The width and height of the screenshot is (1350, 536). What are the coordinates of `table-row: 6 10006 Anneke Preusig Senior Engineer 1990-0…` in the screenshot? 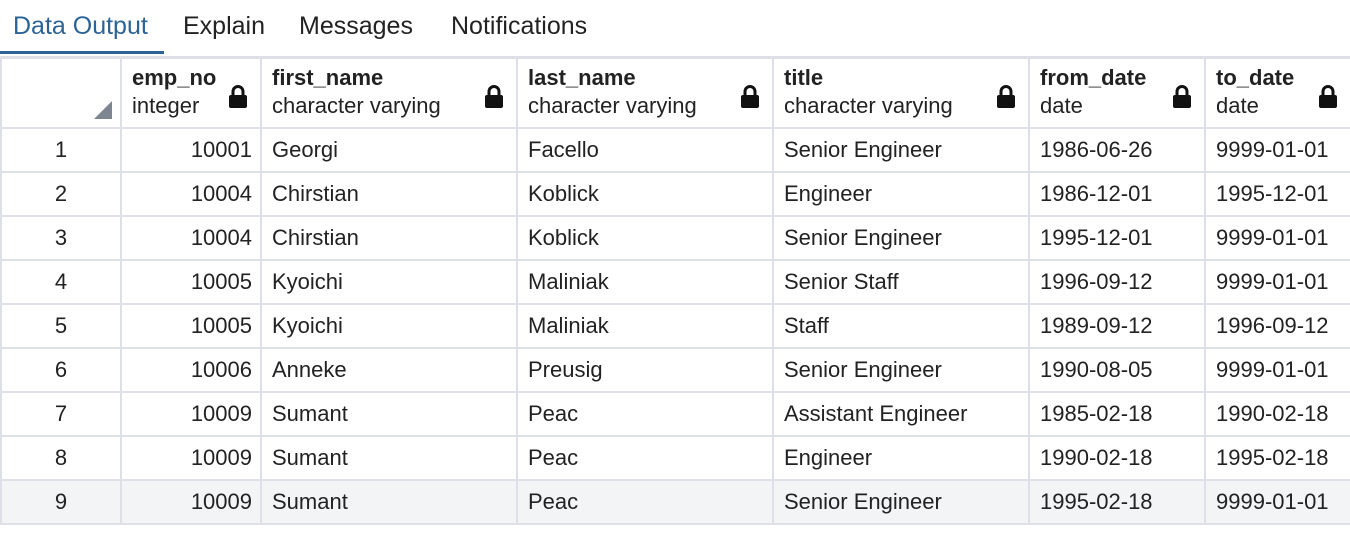 It's located at (675, 370).